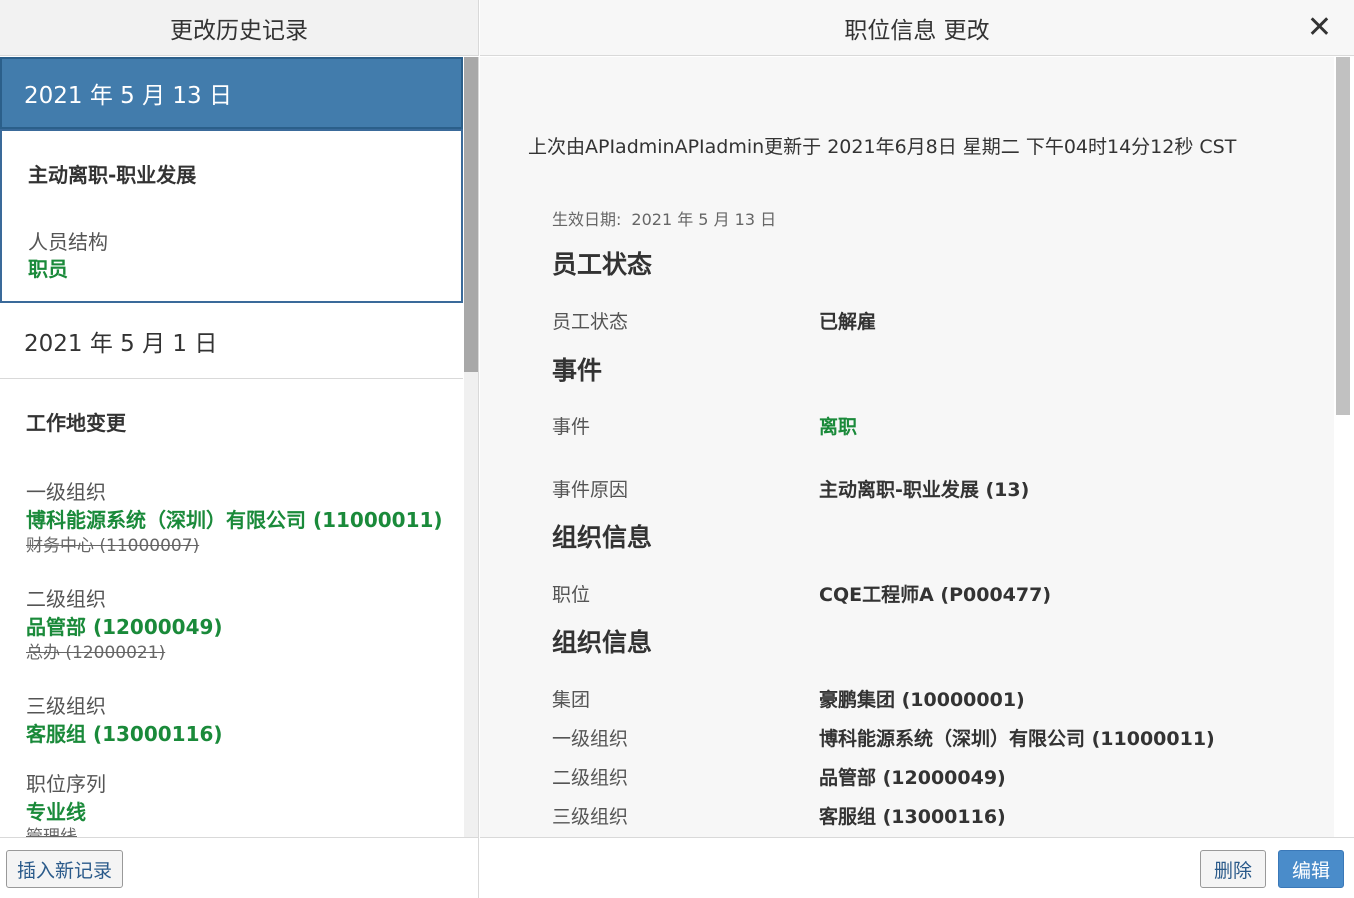  I want to click on history-card-title: 主动离职-职业发展, so click(112, 175).